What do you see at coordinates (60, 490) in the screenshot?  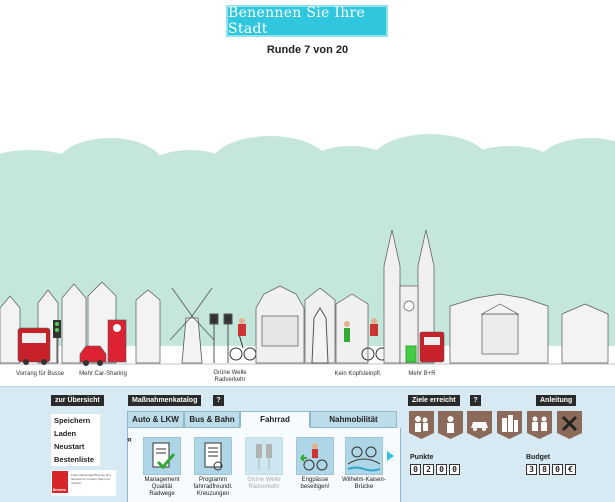 I see `logo-word: Bremen` at bounding box center [60, 490].